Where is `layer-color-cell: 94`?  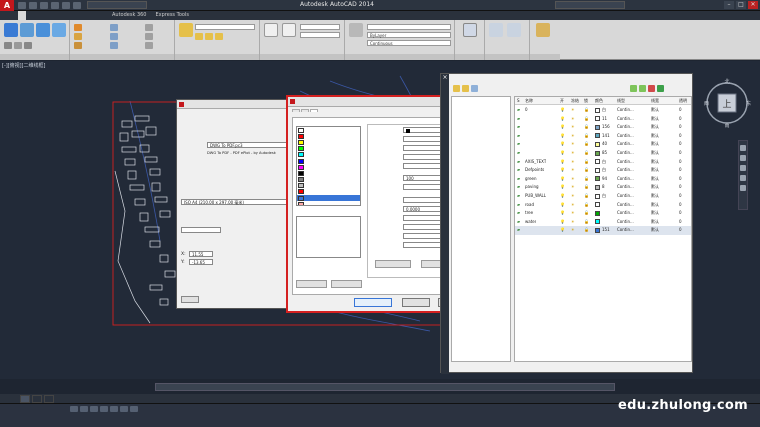 layer-color-cell: 94 is located at coordinates (601, 179).